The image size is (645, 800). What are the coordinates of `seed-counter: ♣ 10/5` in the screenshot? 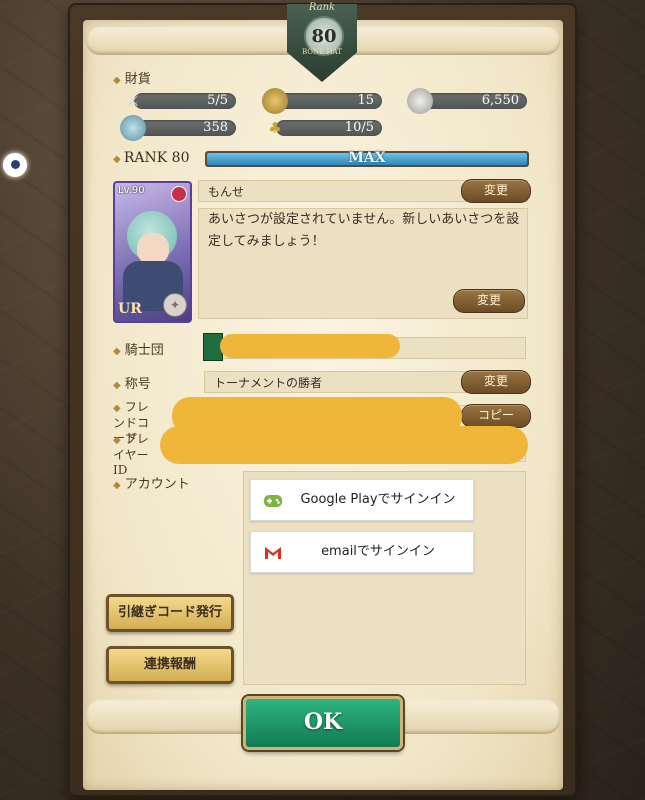 It's located at (322, 128).